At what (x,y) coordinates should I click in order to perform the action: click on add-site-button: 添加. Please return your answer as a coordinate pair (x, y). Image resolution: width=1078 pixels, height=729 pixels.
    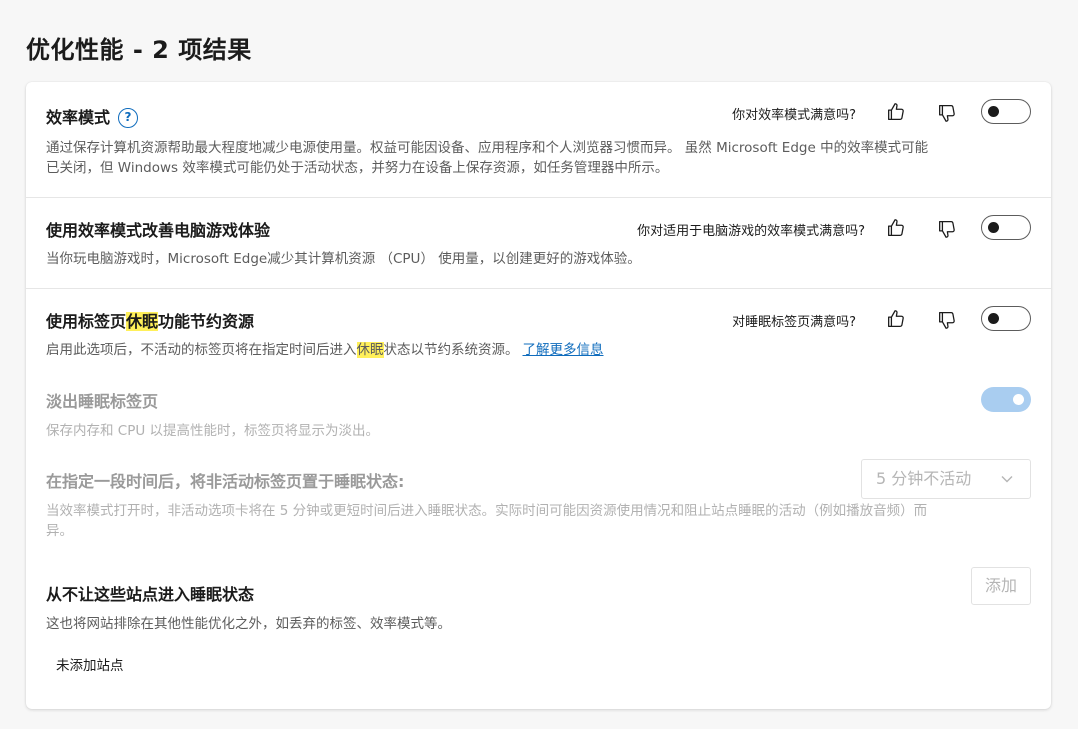
    Looking at the image, I should click on (1001, 586).